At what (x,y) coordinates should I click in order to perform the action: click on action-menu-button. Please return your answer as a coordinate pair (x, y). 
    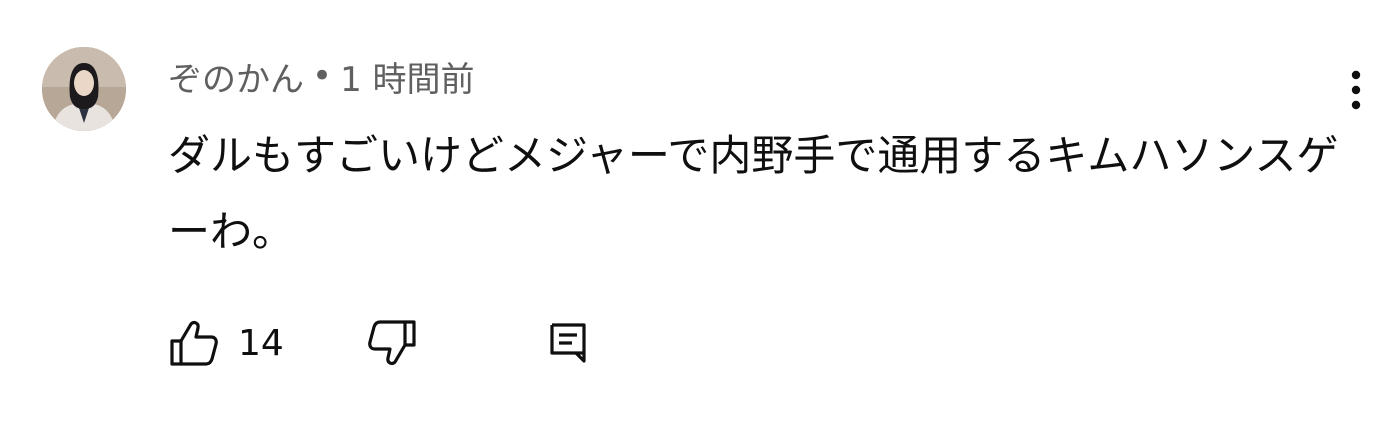
    Looking at the image, I should click on (1356, 90).